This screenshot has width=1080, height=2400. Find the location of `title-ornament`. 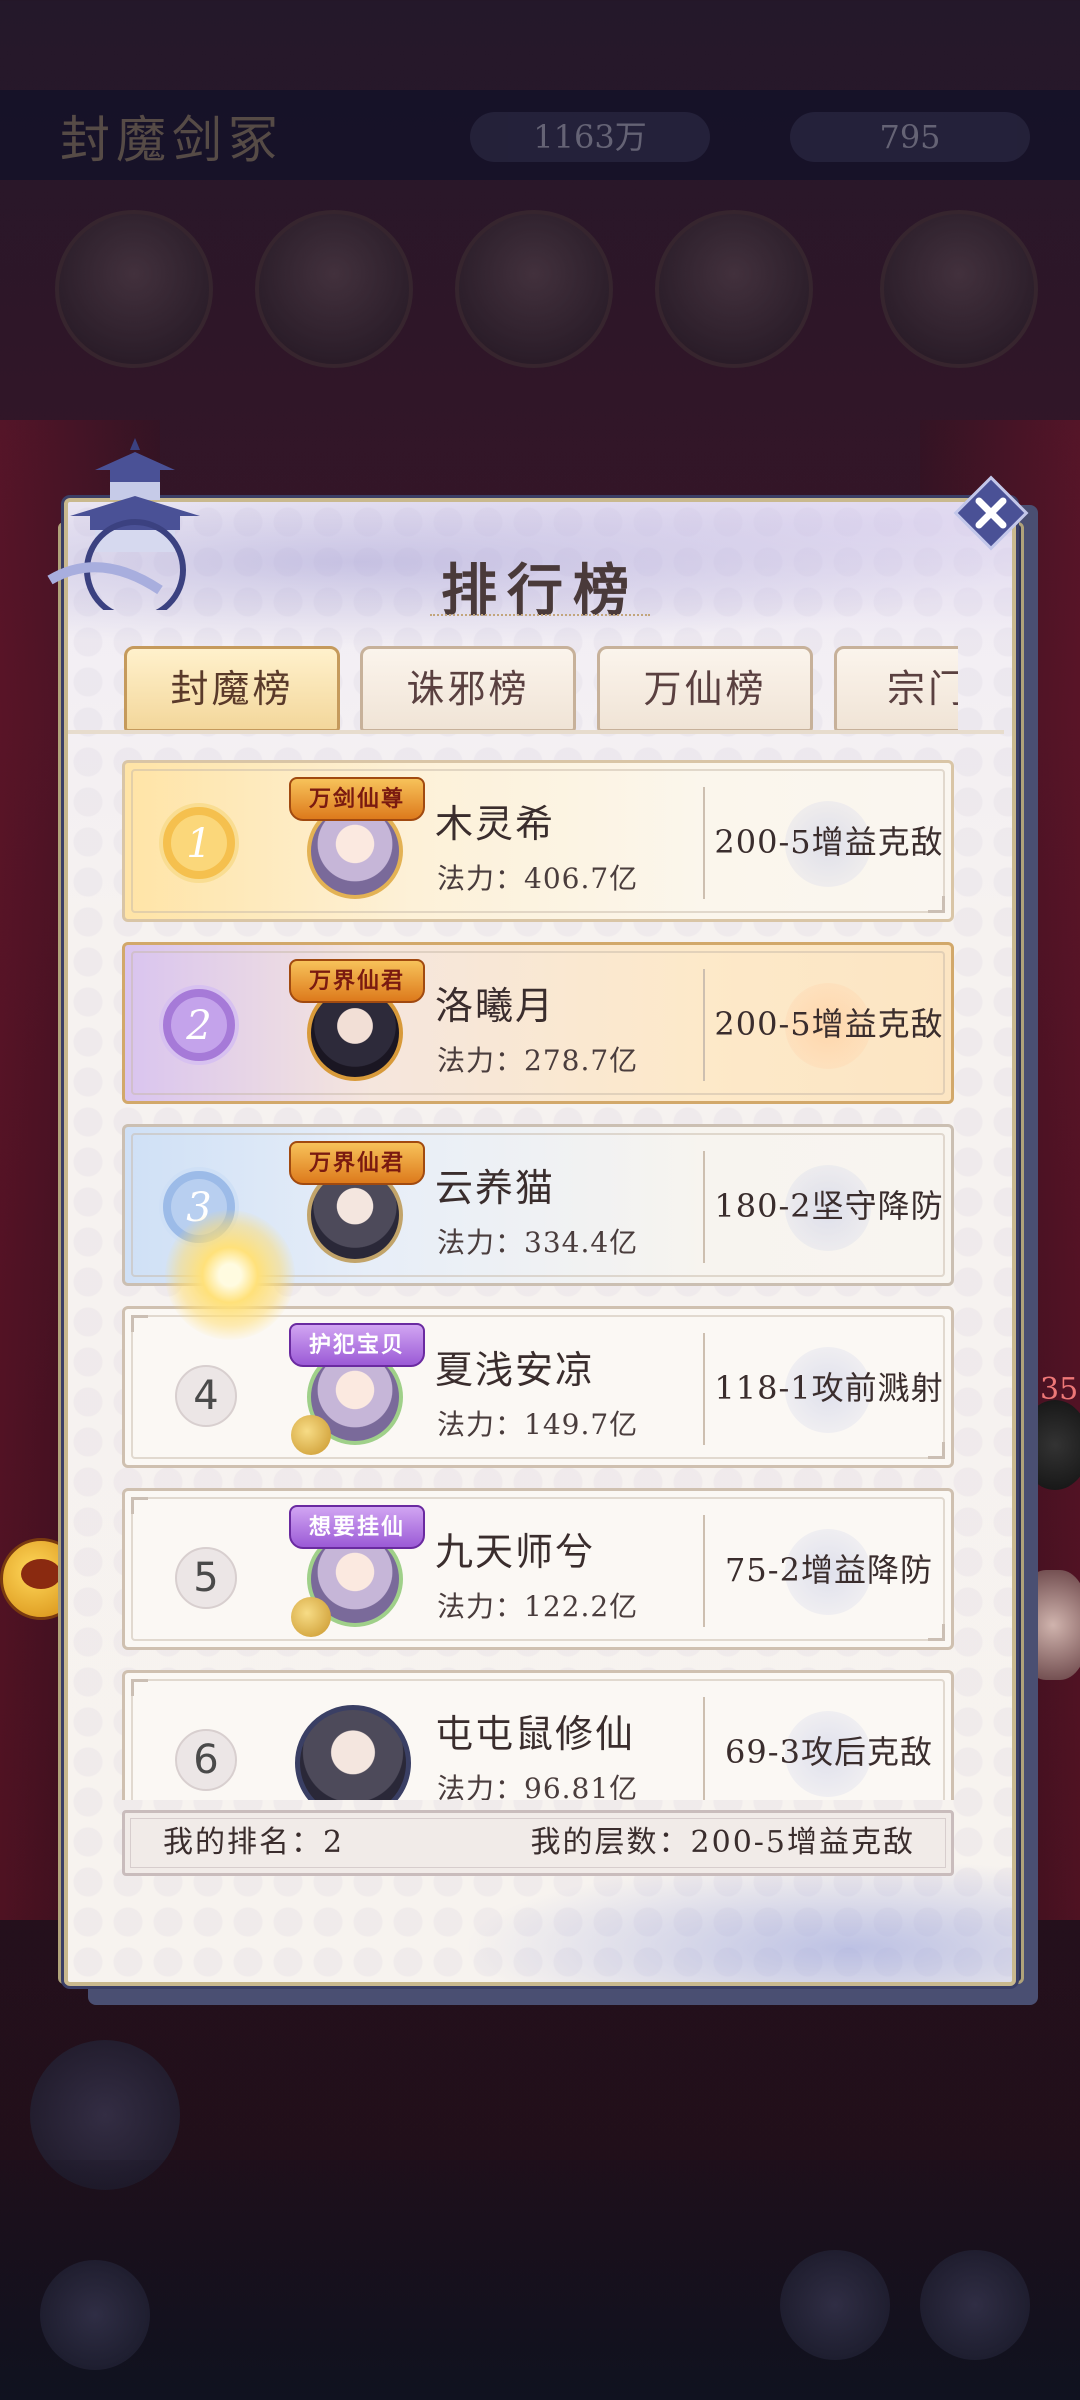

title-ornament is located at coordinates (540, 619).